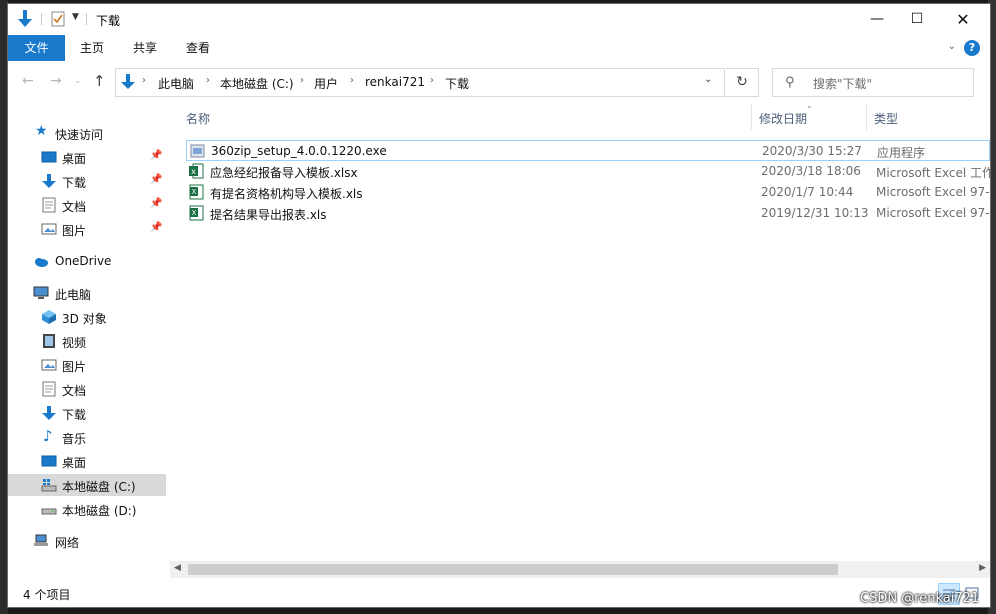 Image resolution: width=996 pixels, height=614 pixels. I want to click on 3d-cube-icon, so click(49, 317).